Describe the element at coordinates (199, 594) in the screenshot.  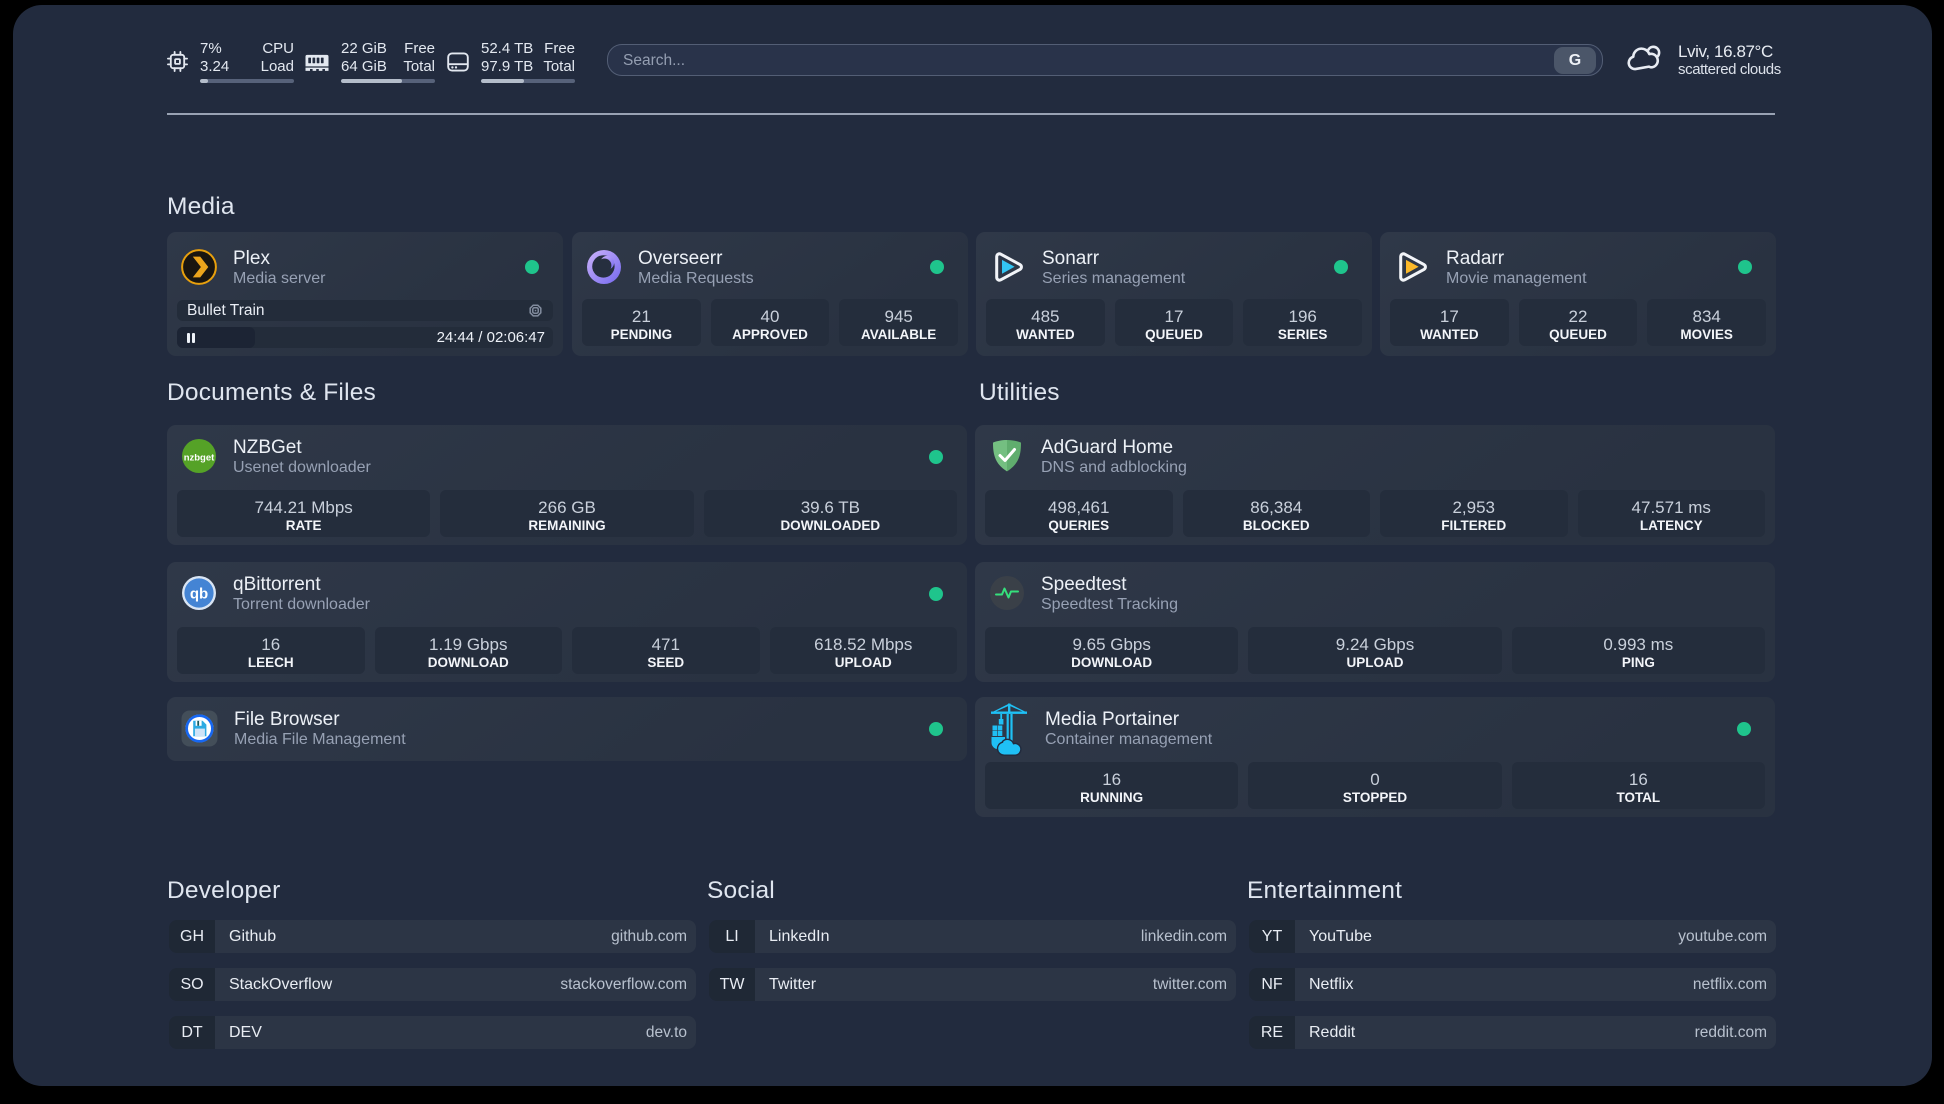
I see `svg-text: qb` at that location.